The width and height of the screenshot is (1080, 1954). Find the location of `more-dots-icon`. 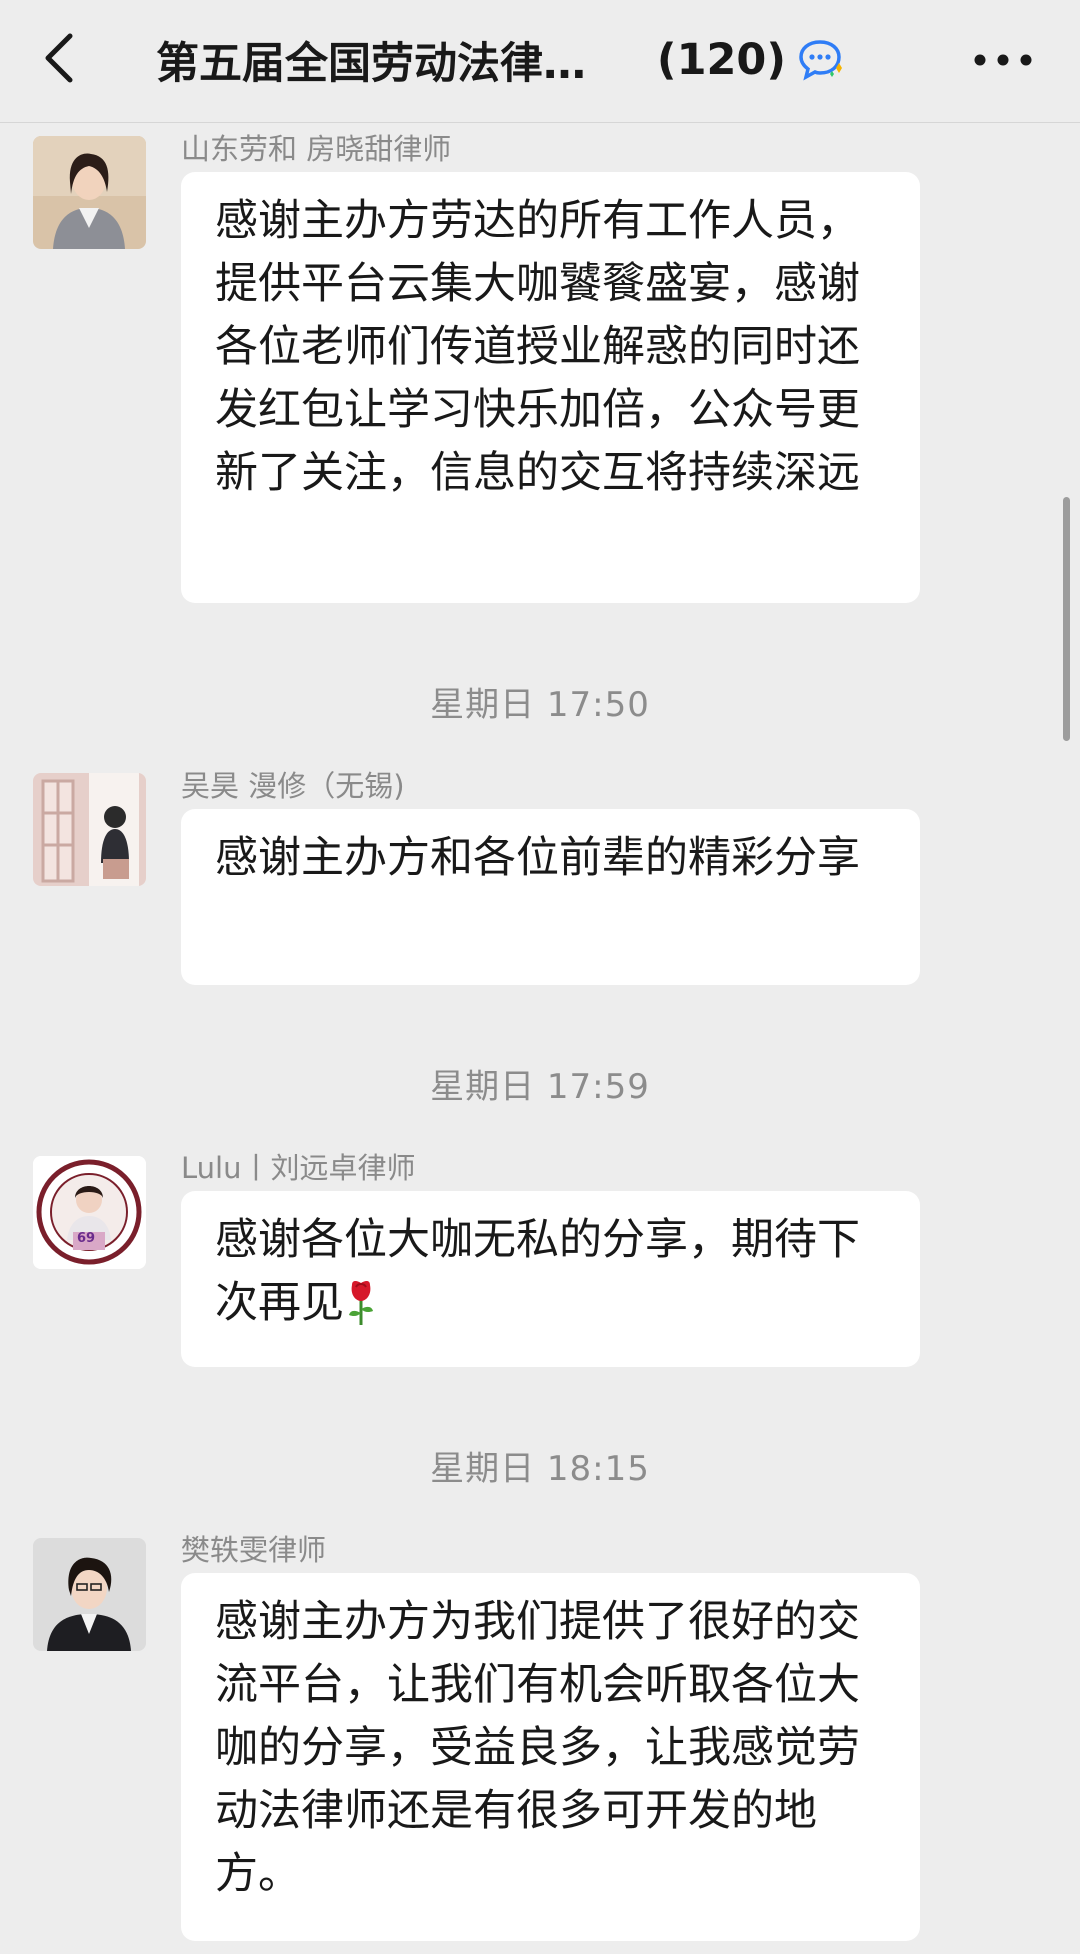

more-dots-icon is located at coordinates (1003, 60).